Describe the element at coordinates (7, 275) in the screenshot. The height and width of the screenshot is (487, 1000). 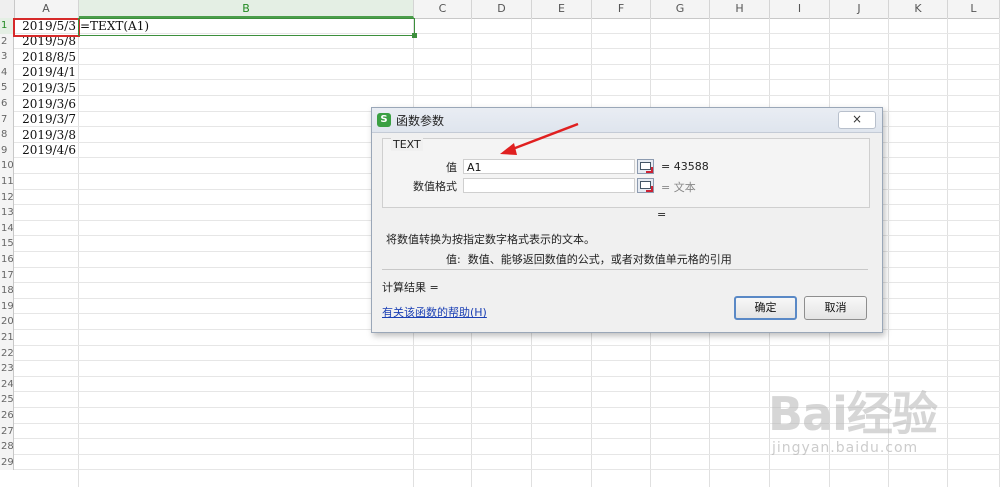
I see `row-header-17: 17` at that location.